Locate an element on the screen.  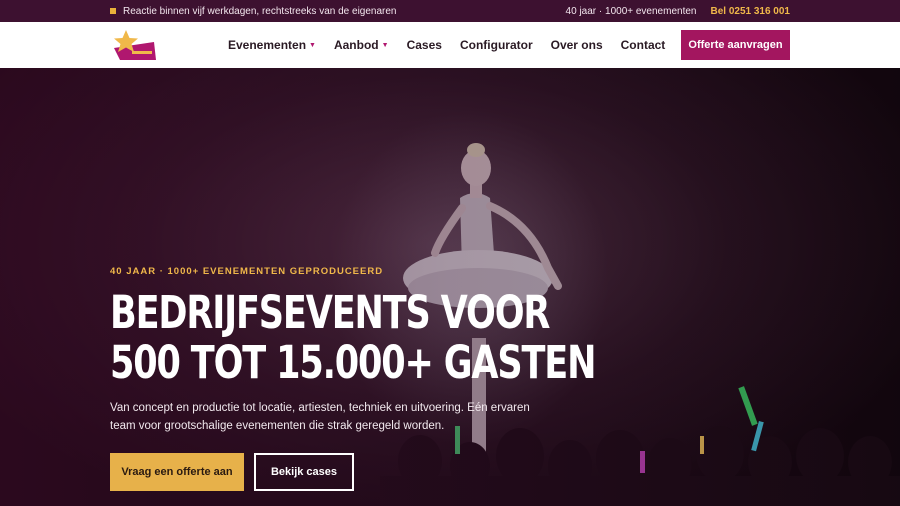
nav-item-label: Evenementen is located at coordinates (267, 45).